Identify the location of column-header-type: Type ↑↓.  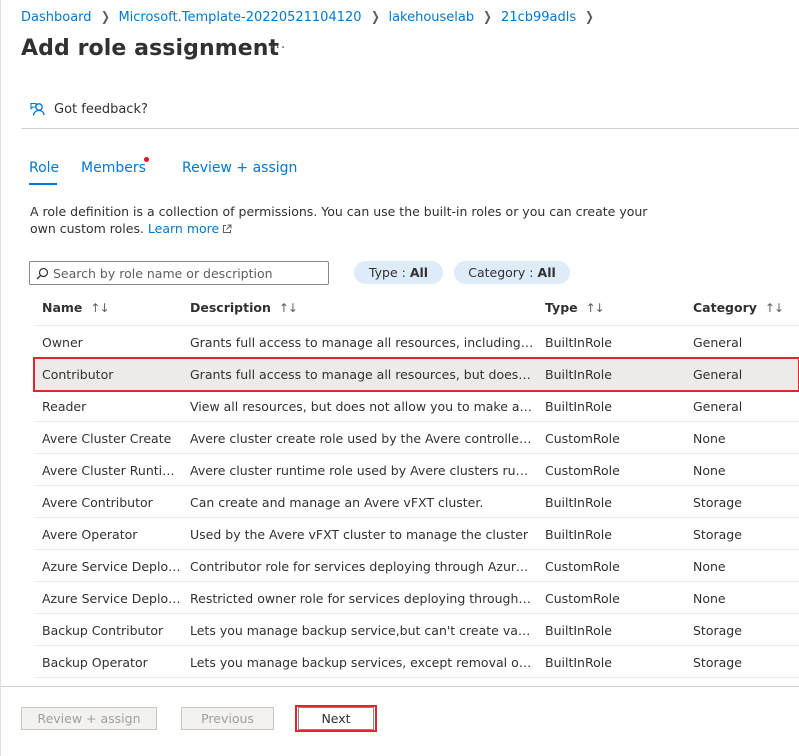
(575, 307).